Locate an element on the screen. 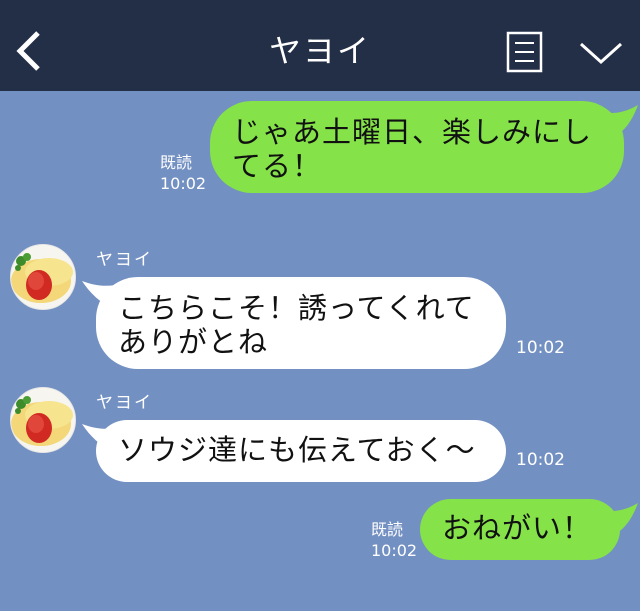 Image resolution: width=640 pixels, height=611 pixels. message-line: ソウジ達にも伝えておく〜 is located at coordinates (297, 450).